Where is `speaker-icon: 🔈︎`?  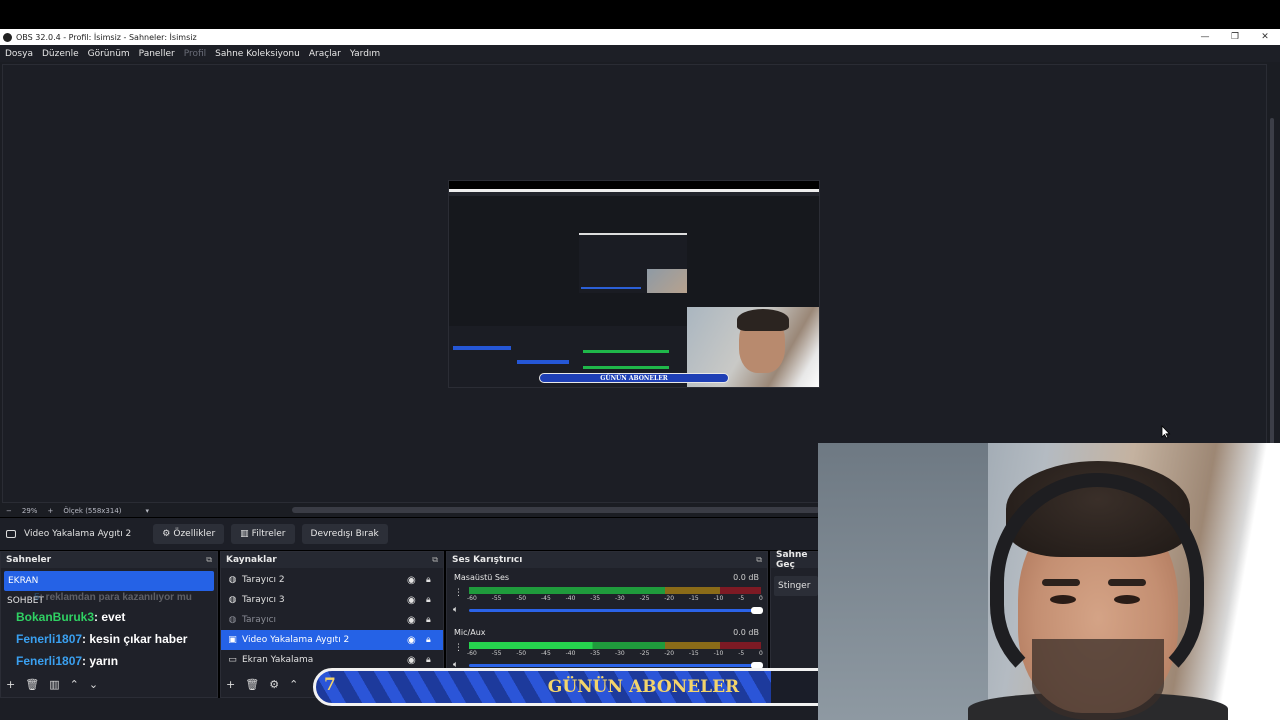
speaker-icon: 🔈︎ is located at coordinates (455, 610).